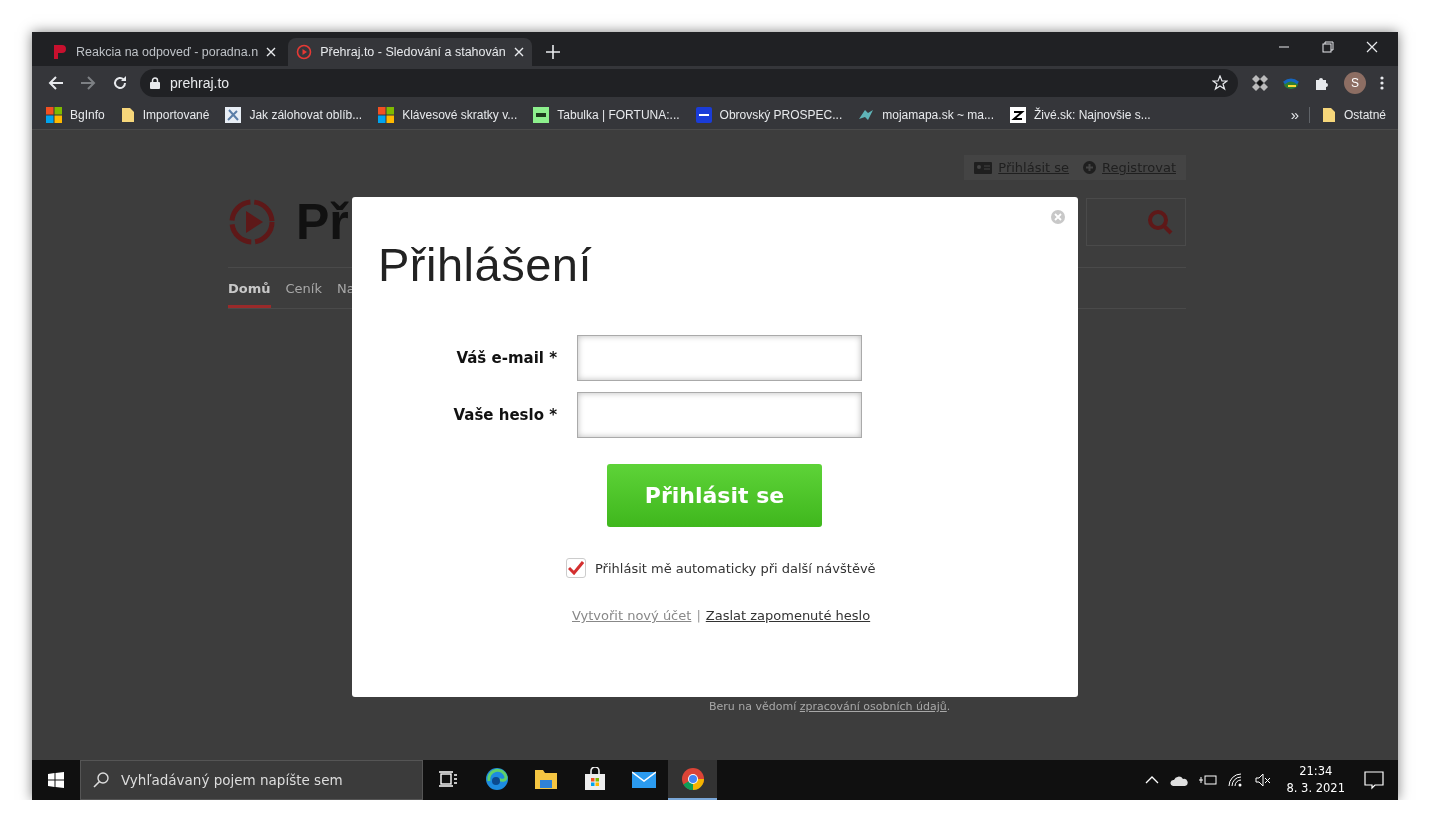 Image resolution: width=1430 pixels, height=832 pixels. I want to click on checkbox, so click(576, 568).